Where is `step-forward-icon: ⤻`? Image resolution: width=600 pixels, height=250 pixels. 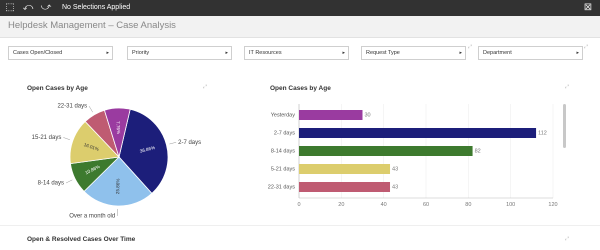
step-forward-icon: ⤻ is located at coordinates (46, 8).